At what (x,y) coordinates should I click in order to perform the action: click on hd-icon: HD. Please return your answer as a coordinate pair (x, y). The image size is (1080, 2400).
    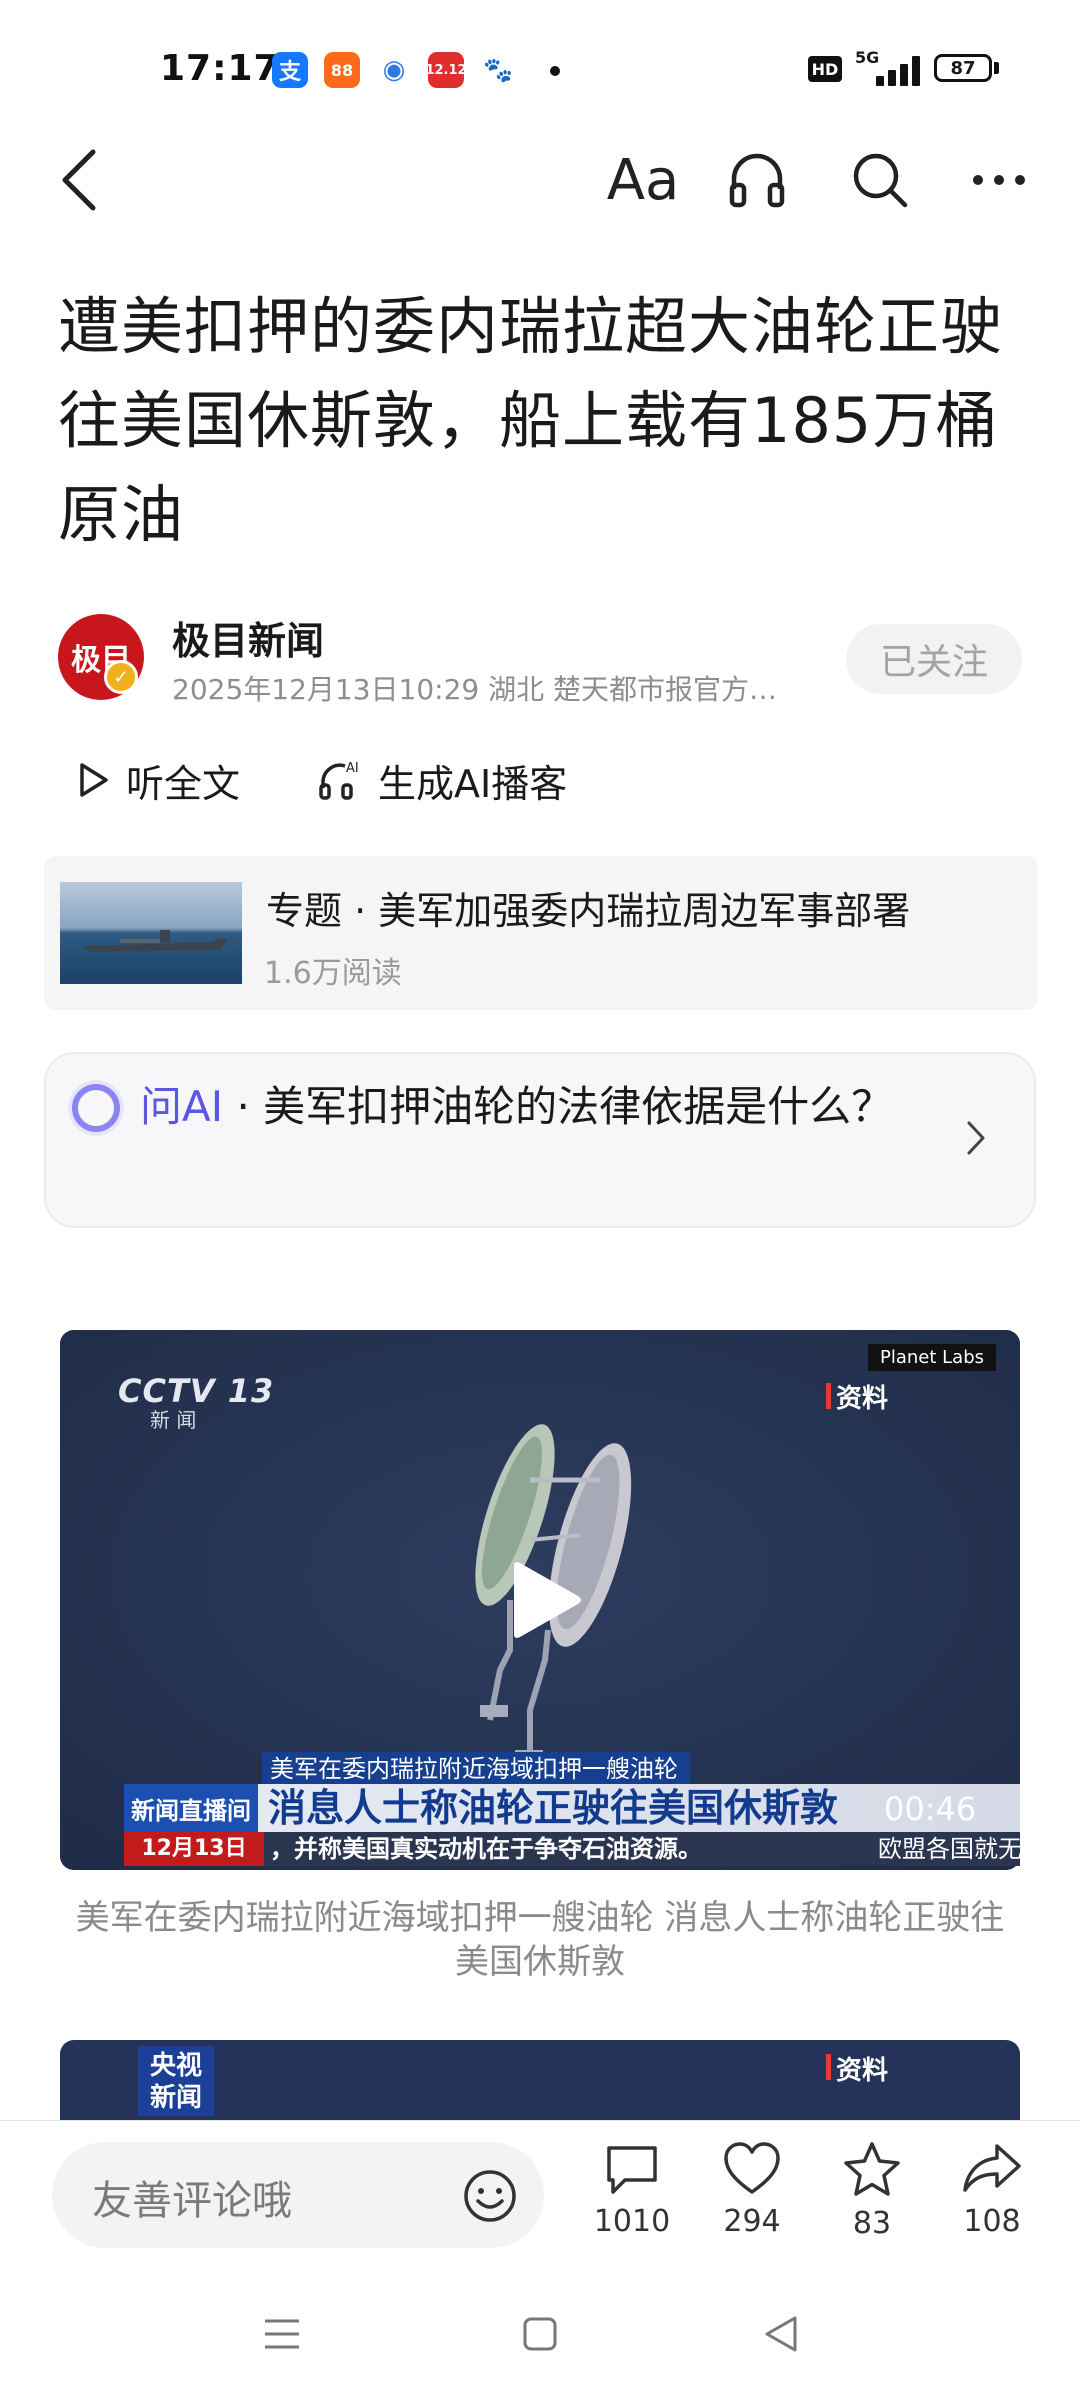
    Looking at the image, I should click on (825, 69).